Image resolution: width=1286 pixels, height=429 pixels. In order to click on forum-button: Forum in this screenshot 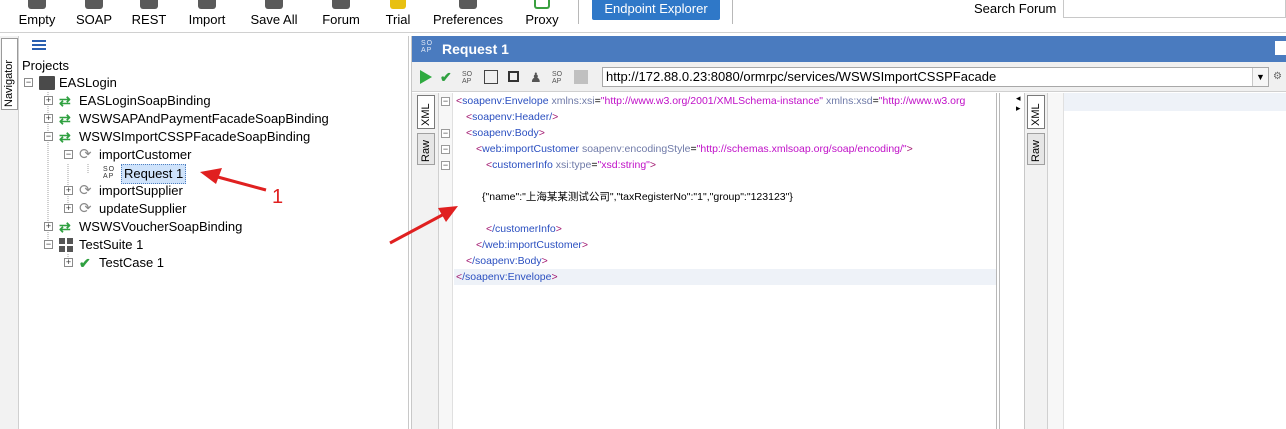, I will do `click(341, 16)`.